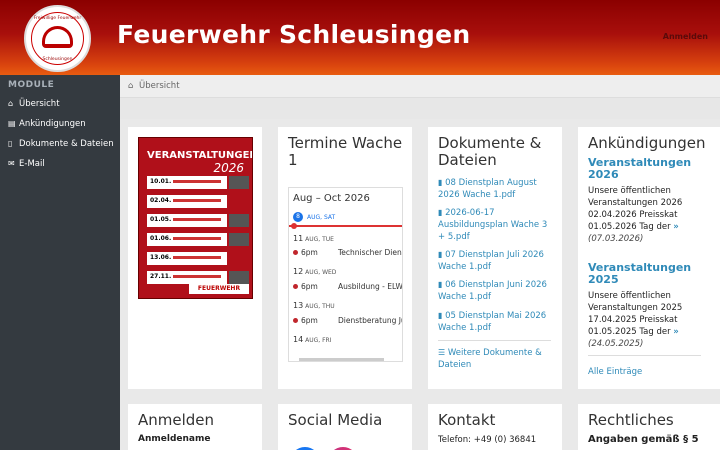 This screenshot has height=450, width=720. I want to click on calendar-scrollbar, so click(341, 359).